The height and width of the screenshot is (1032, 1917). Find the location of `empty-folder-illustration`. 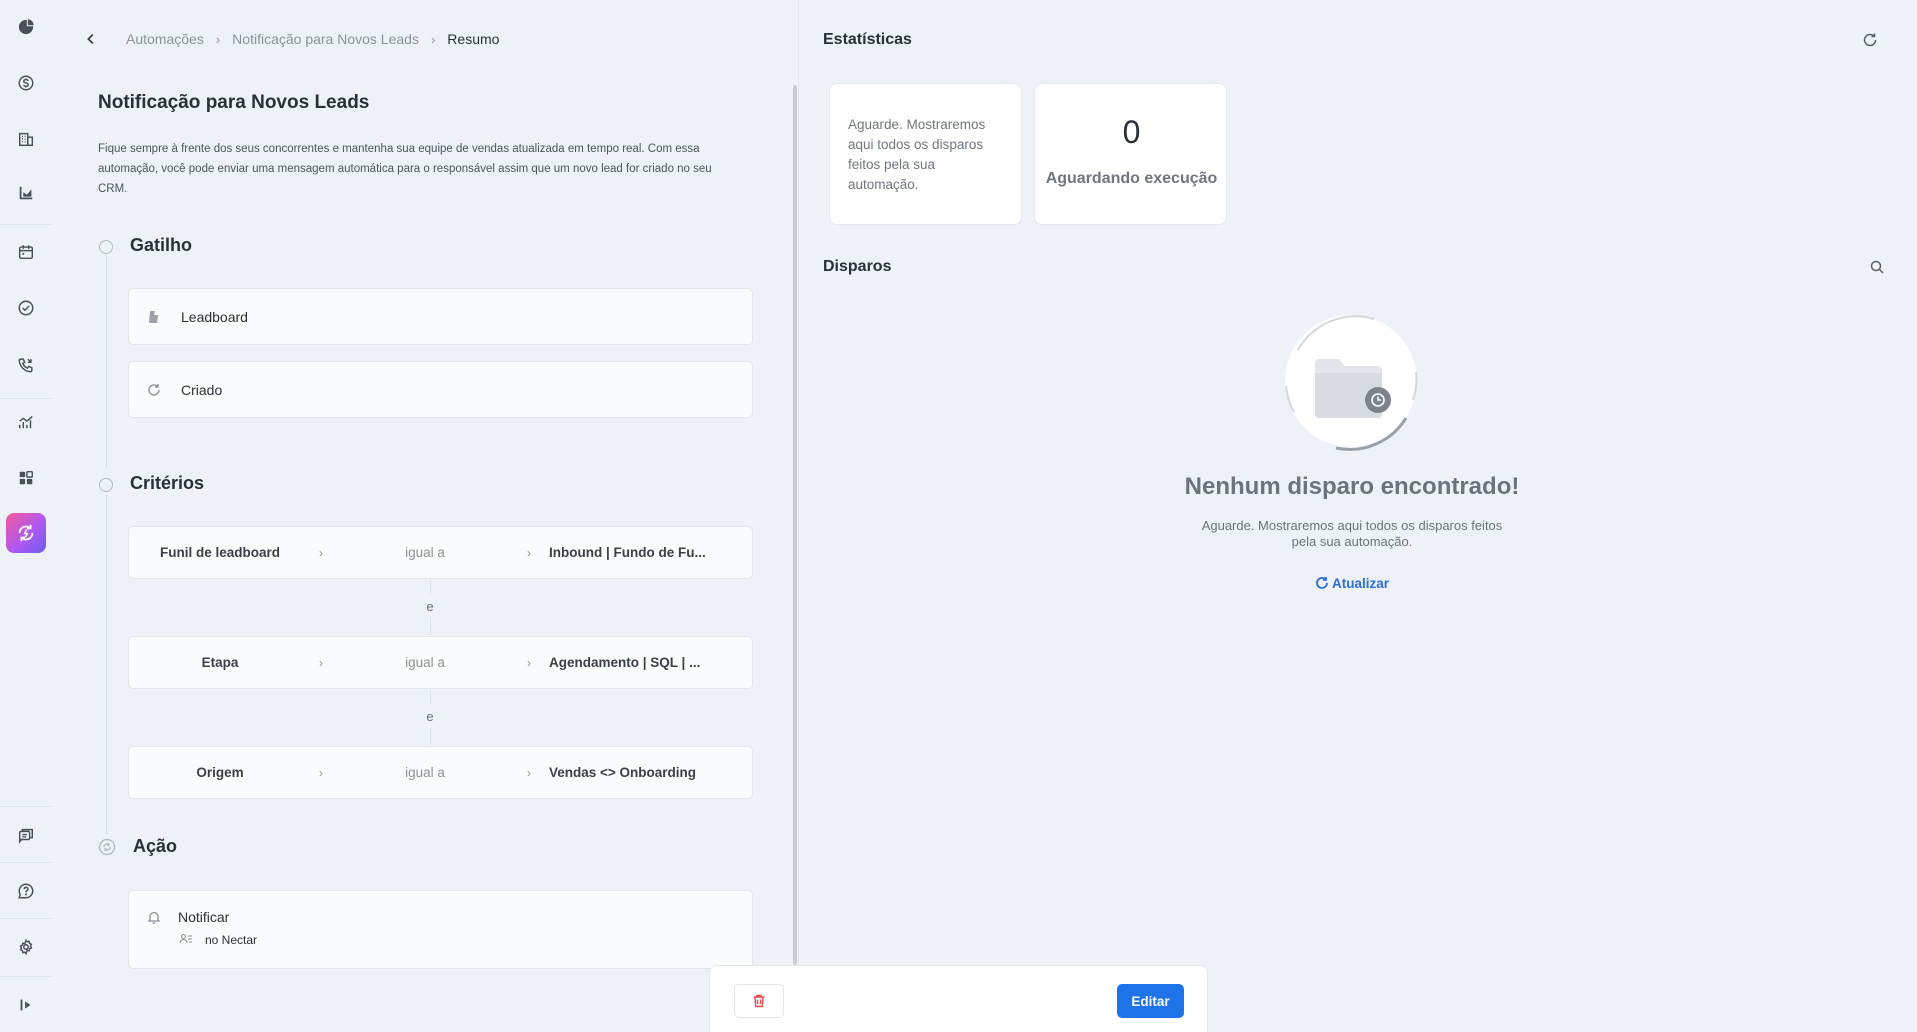

empty-folder-illustration is located at coordinates (1351, 381).